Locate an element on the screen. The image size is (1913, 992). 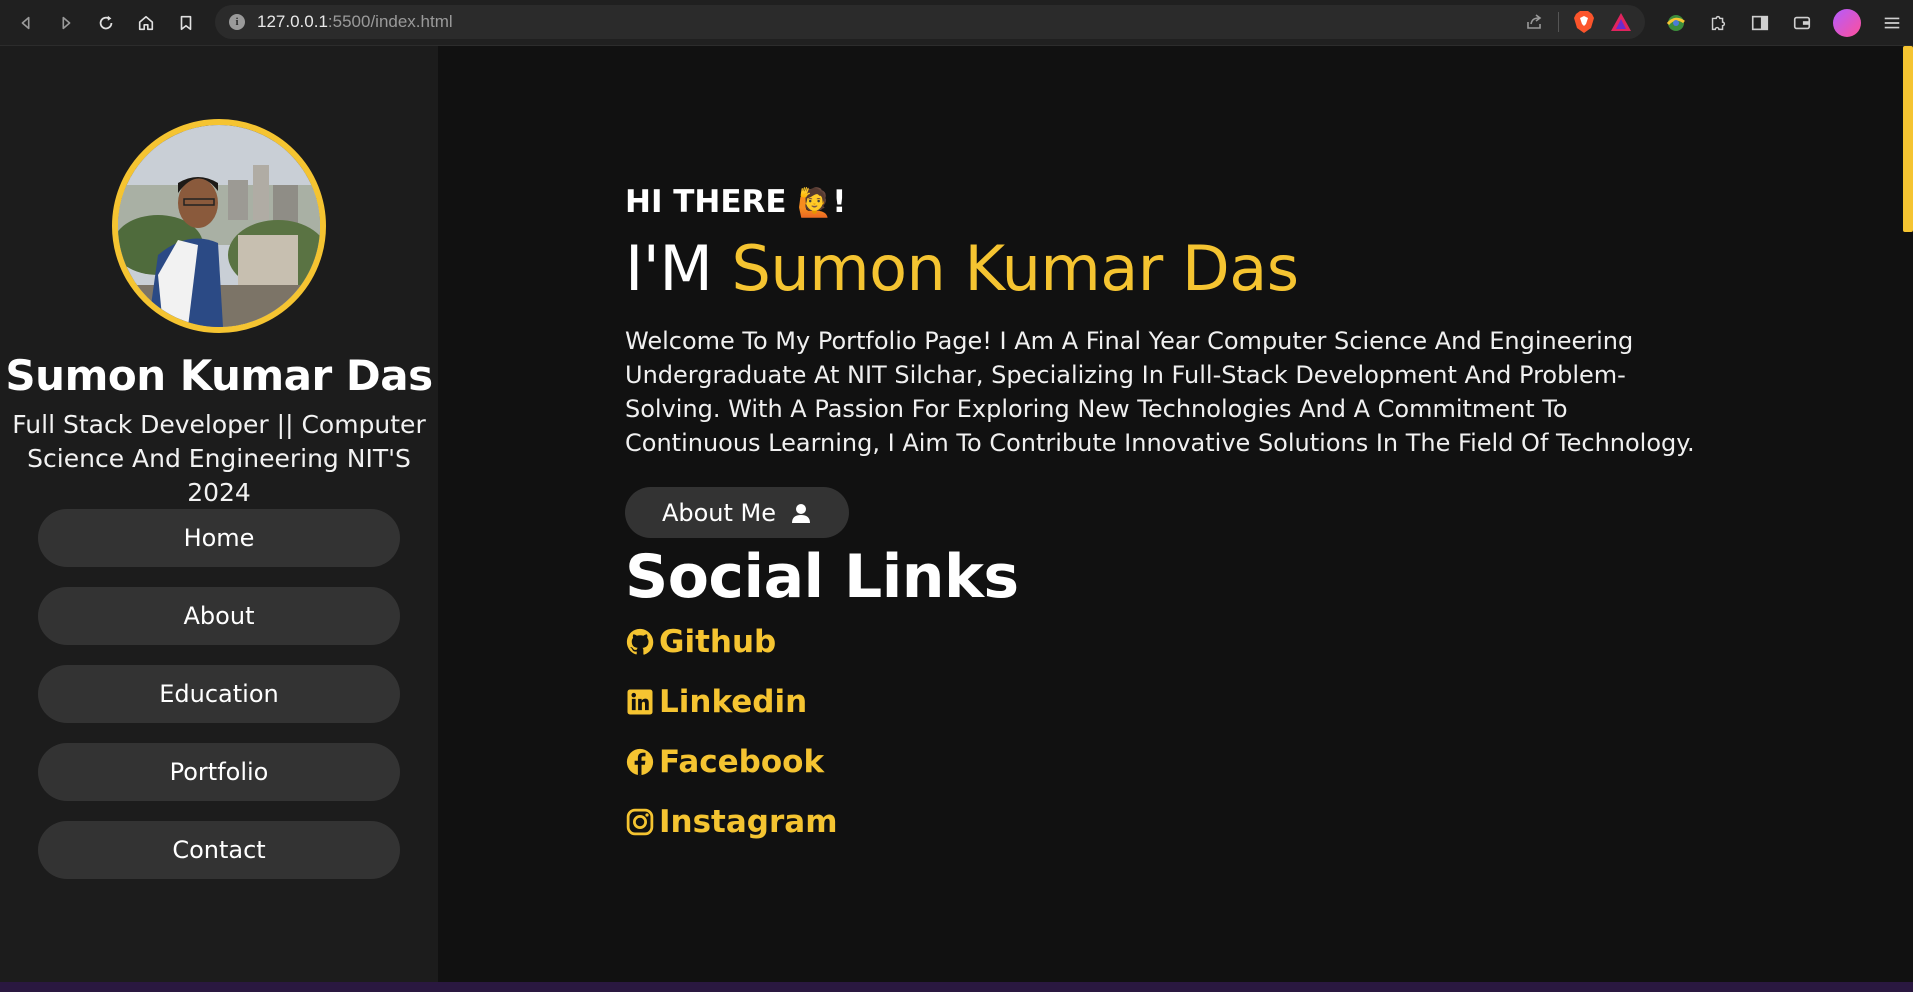
social-links-title: Social Links is located at coordinates (822, 577).